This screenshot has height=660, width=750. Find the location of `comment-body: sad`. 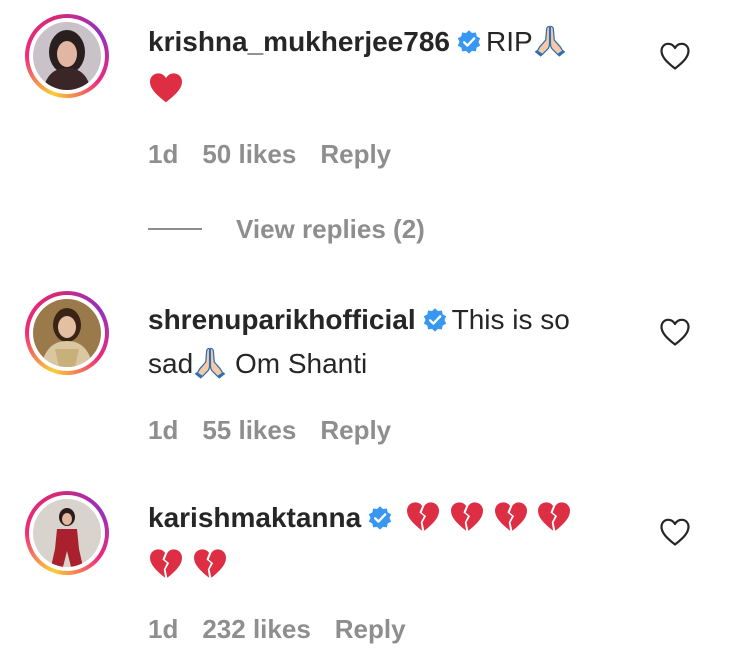

comment-body: sad is located at coordinates (171, 363).